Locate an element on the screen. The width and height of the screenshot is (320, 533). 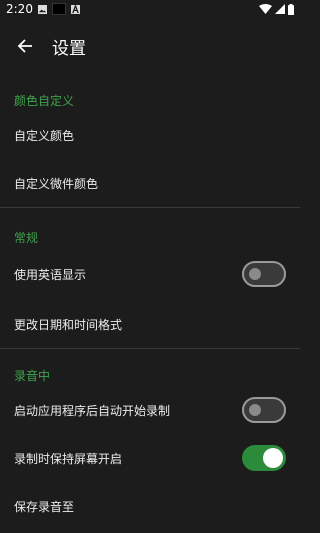
auto-start-switch is located at coordinates (264, 410).